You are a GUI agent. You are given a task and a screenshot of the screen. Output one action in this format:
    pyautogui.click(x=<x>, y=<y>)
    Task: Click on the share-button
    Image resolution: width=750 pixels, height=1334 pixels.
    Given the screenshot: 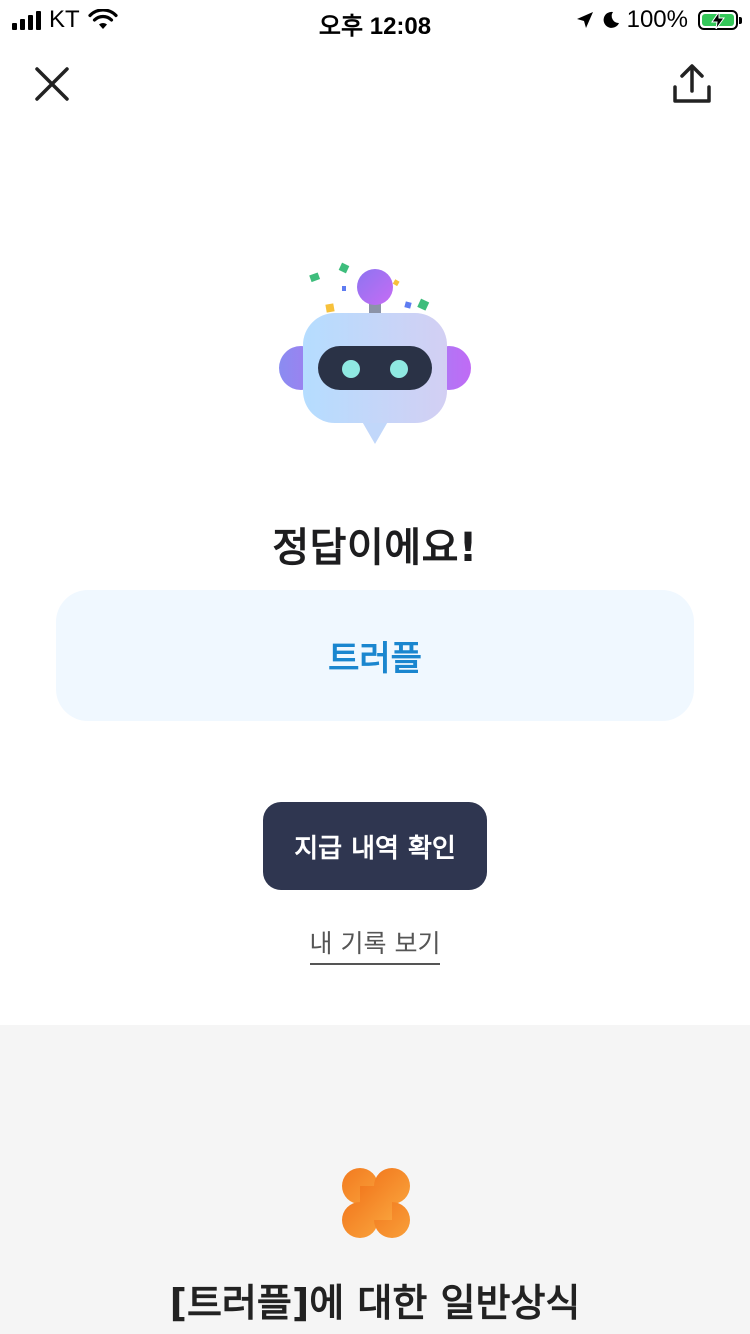 What is the action you would take?
    pyautogui.click(x=692, y=84)
    